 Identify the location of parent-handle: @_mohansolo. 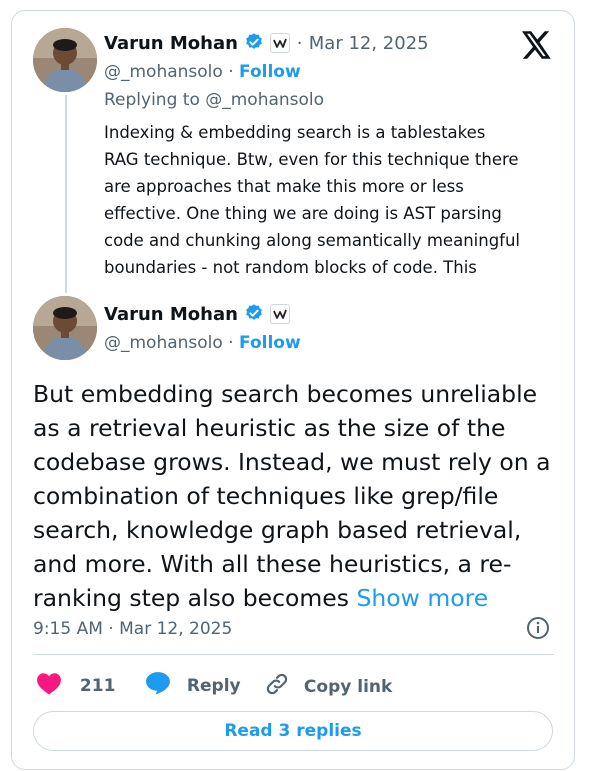
(163, 72).